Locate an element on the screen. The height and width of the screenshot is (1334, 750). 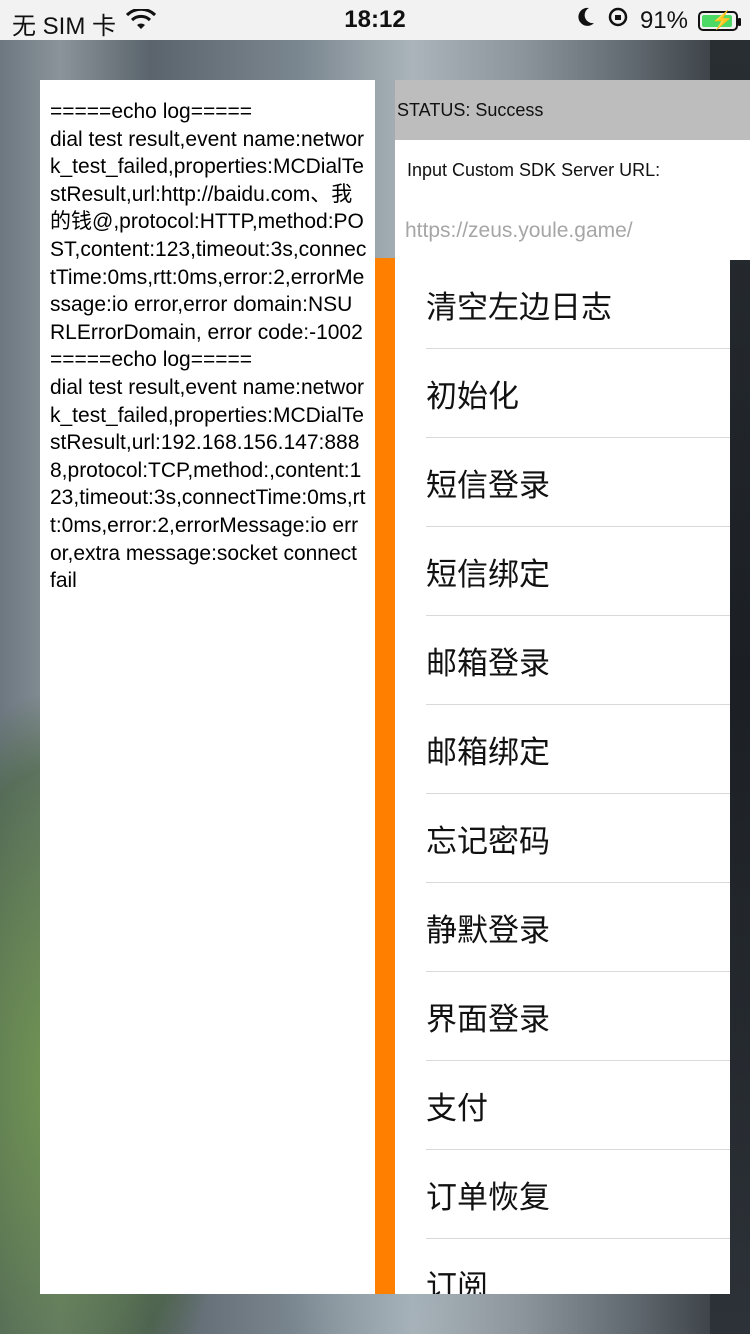
server-url-input is located at coordinates (570, 231).